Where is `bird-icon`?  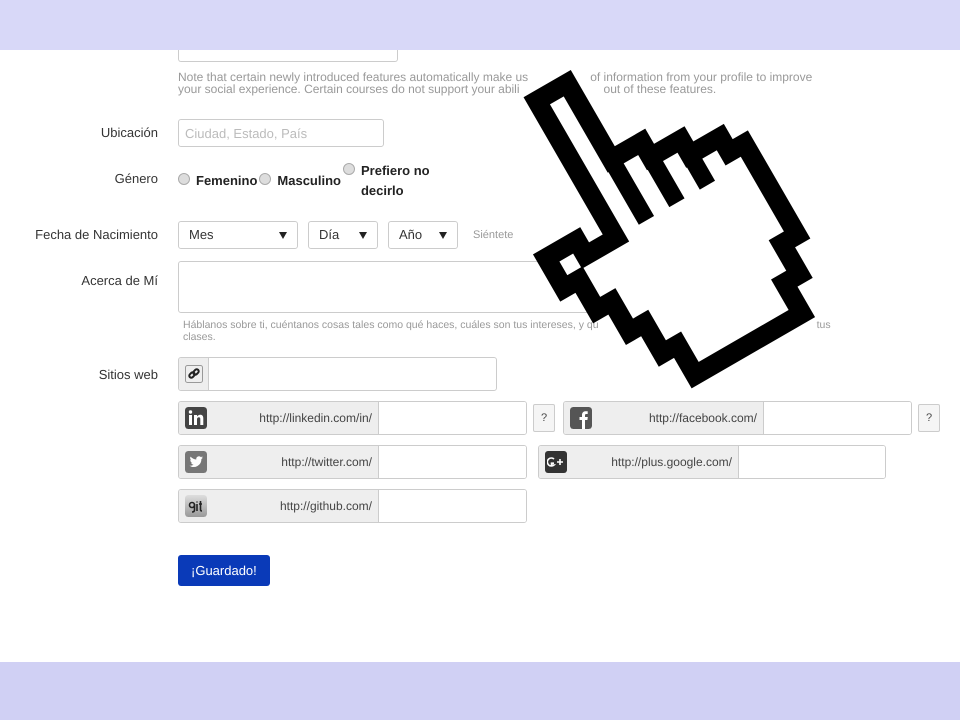
bird-icon is located at coordinates (196, 462).